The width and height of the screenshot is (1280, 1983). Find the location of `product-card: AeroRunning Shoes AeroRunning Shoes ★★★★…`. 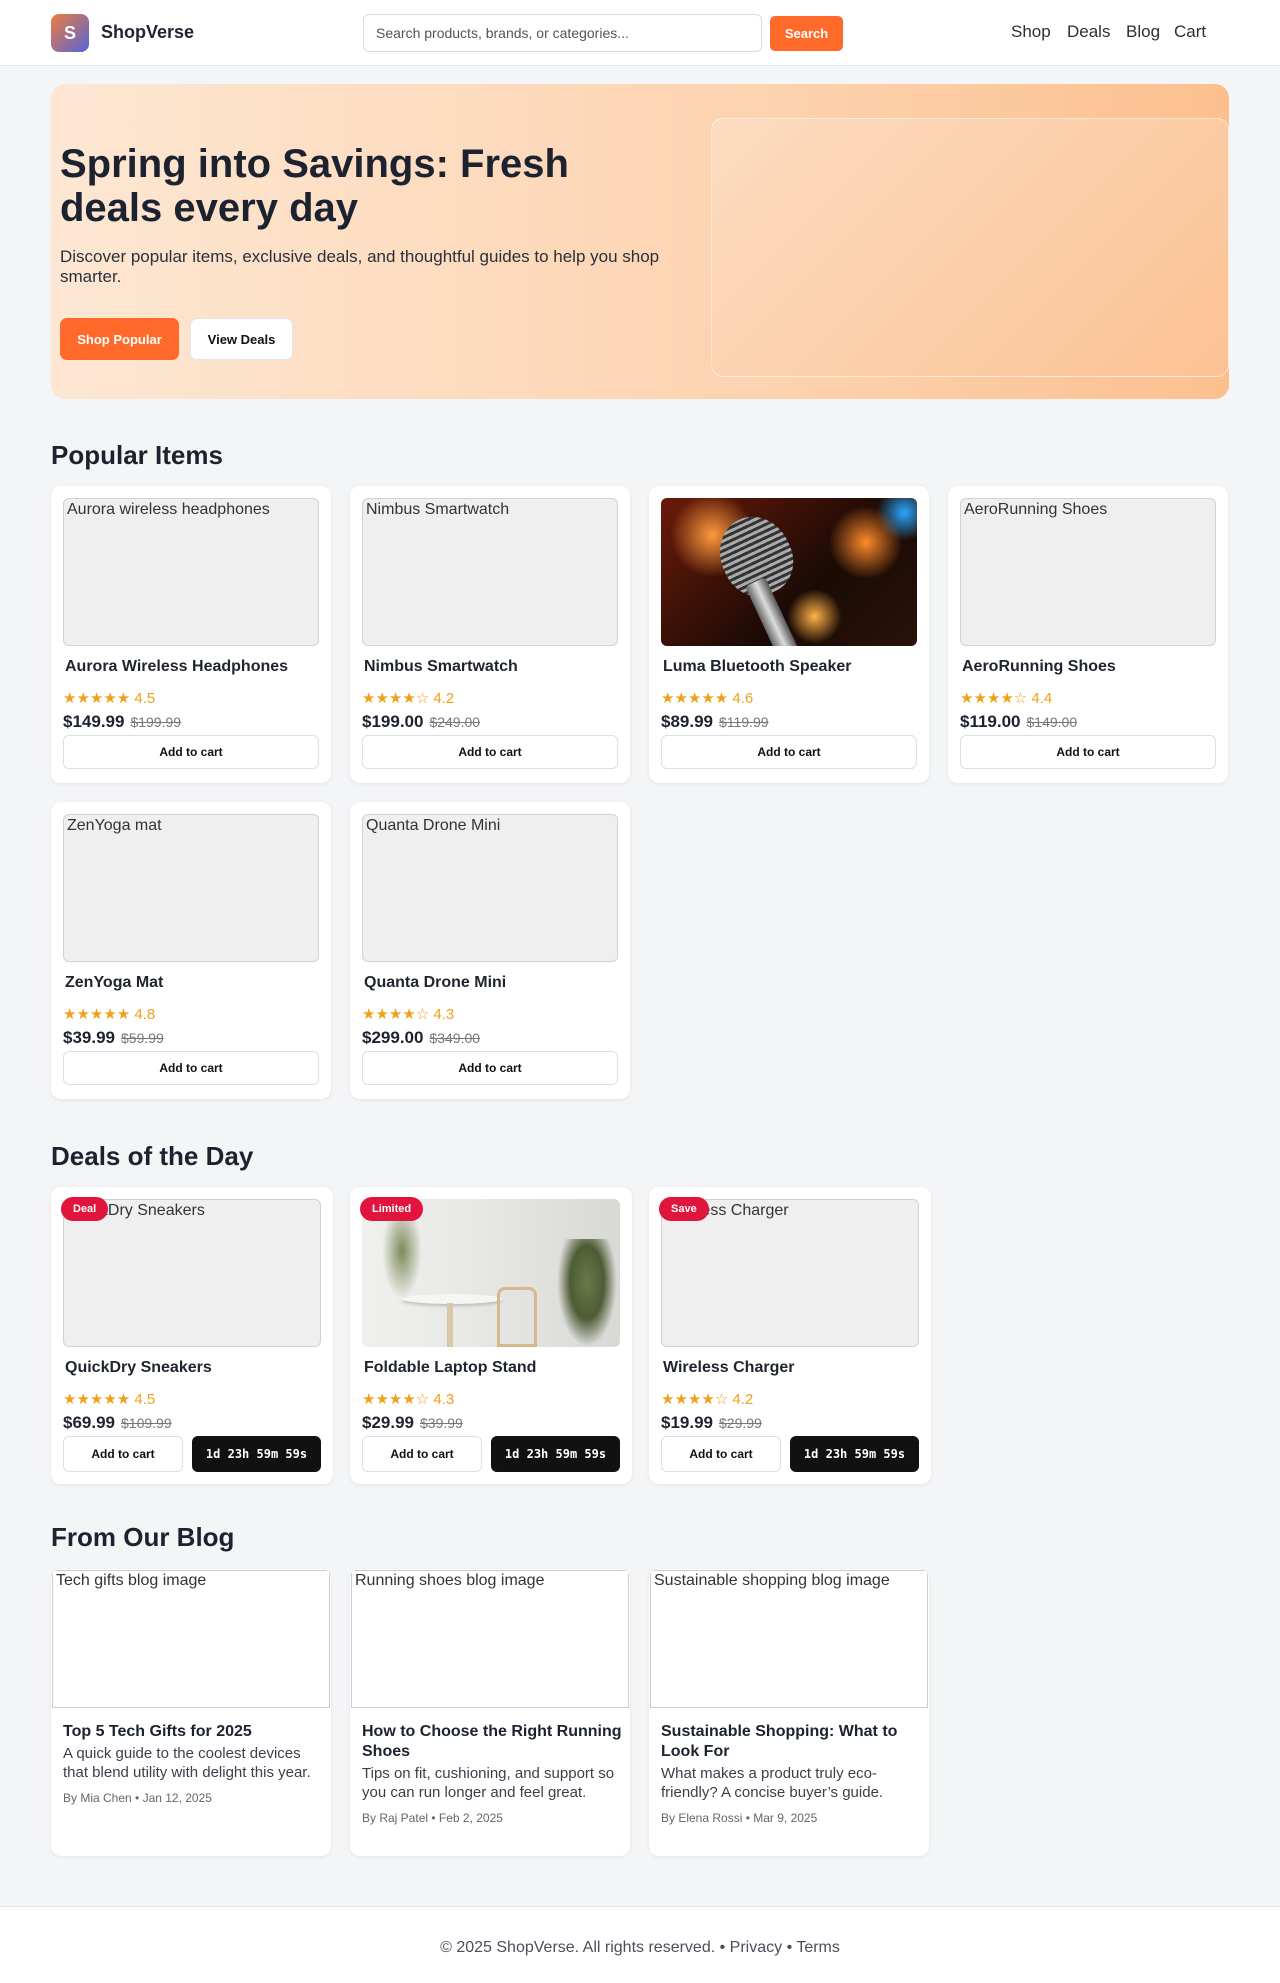

product-card: AeroRunning Shoes AeroRunning Shoes ★★★★… is located at coordinates (1088, 634).